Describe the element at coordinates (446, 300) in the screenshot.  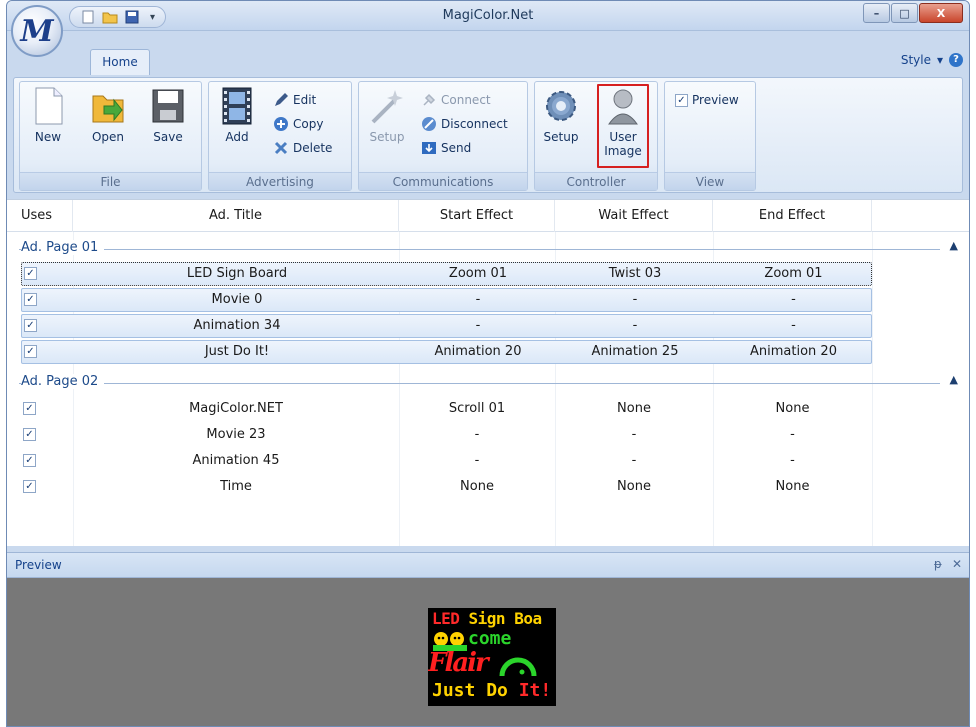
I see `table-row: ✓ Movie 0 - - -` at that location.